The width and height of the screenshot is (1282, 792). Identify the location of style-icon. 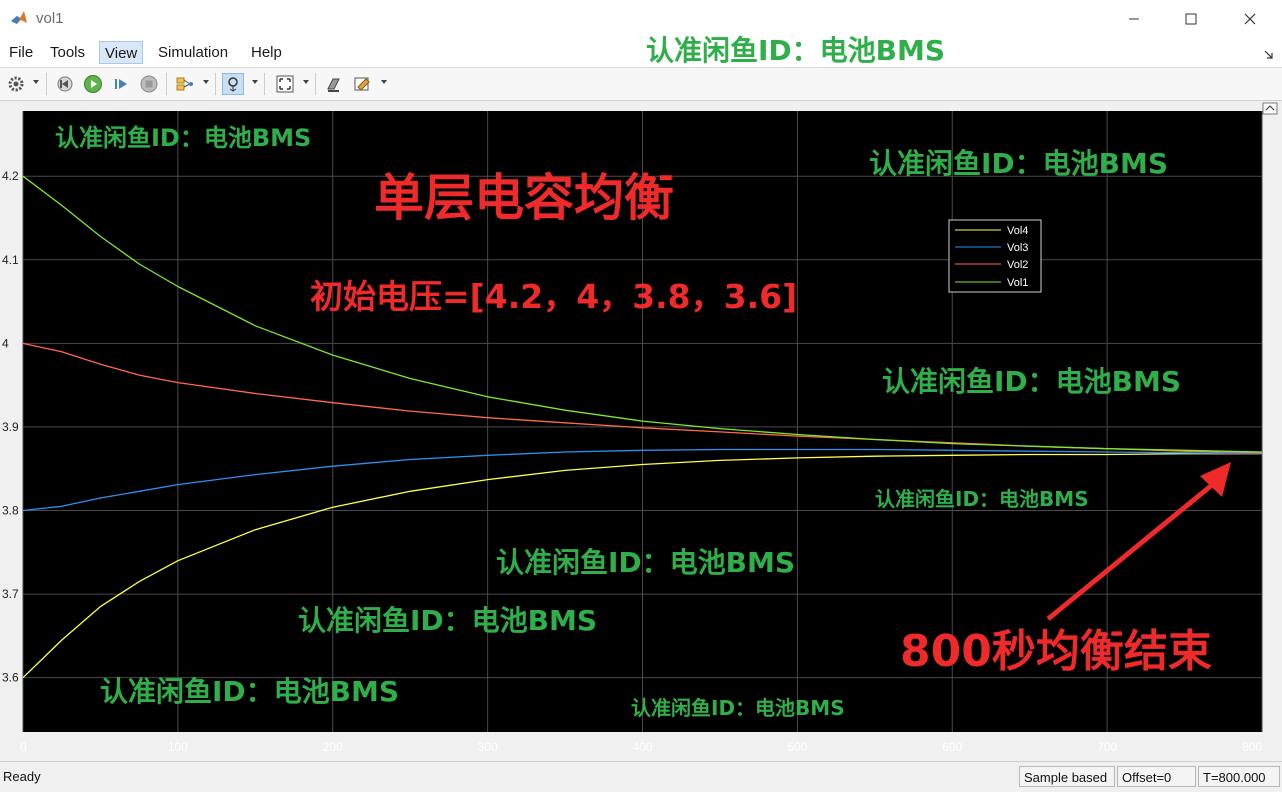
(362, 84).